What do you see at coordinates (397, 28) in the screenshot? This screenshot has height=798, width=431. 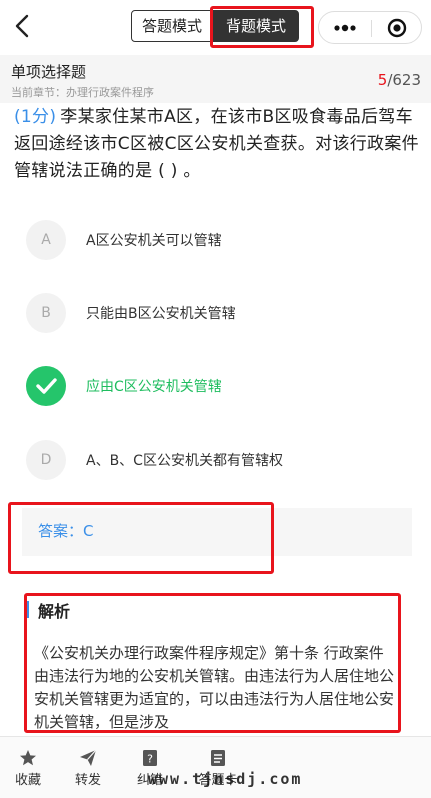 I see `close-target-icon` at bounding box center [397, 28].